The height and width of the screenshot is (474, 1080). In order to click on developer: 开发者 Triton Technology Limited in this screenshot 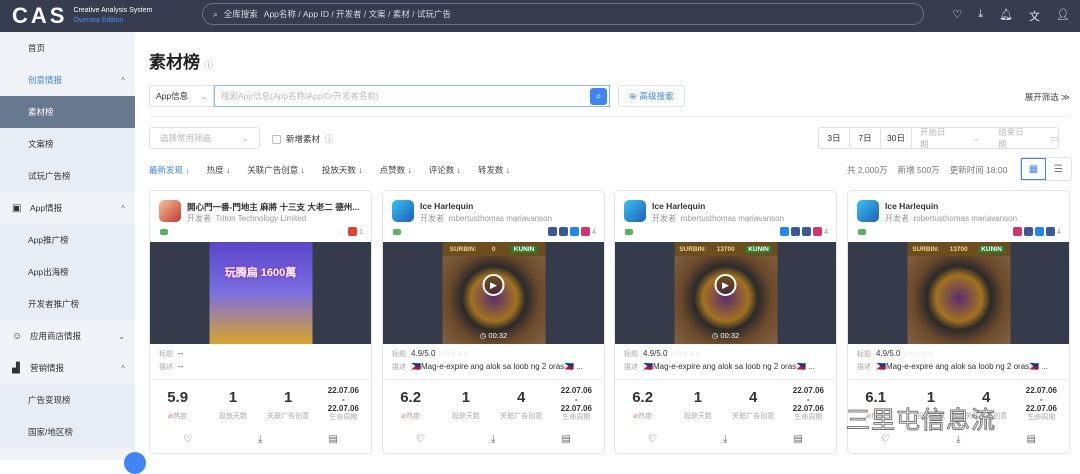, I will do `click(247, 218)`.